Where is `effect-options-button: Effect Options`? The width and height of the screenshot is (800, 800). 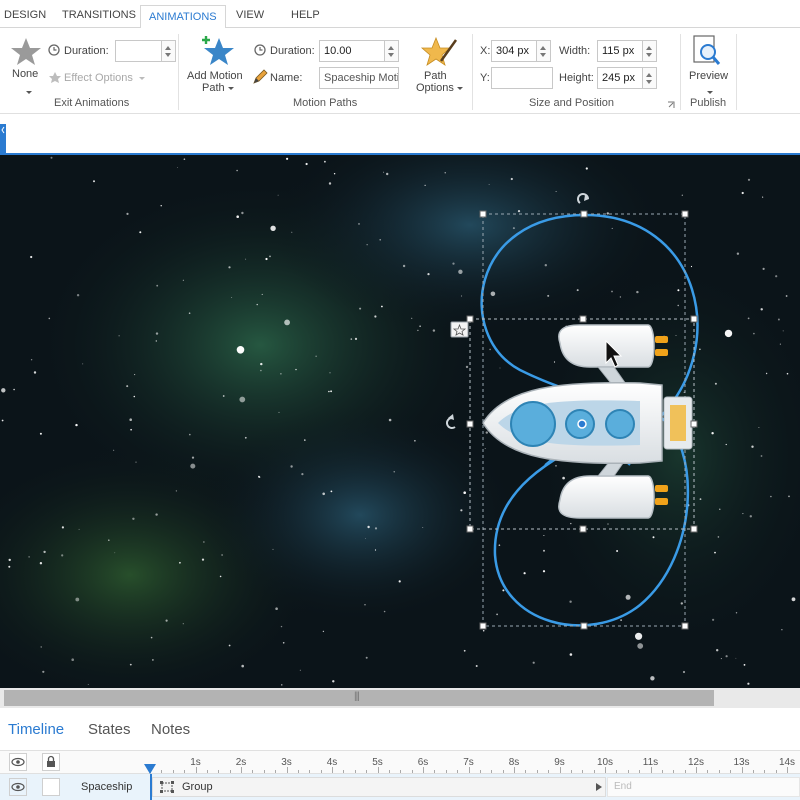
effect-options-button: Effect Options is located at coordinates (104, 78).